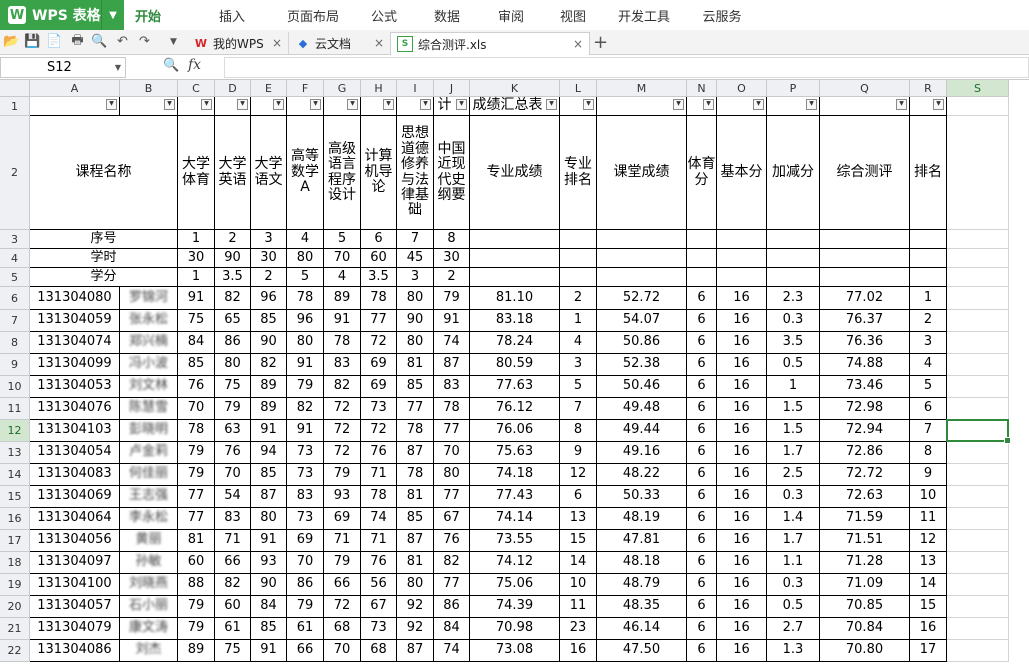  What do you see at coordinates (928, 321) in the screenshot?
I see `result-cell: 2` at bounding box center [928, 321].